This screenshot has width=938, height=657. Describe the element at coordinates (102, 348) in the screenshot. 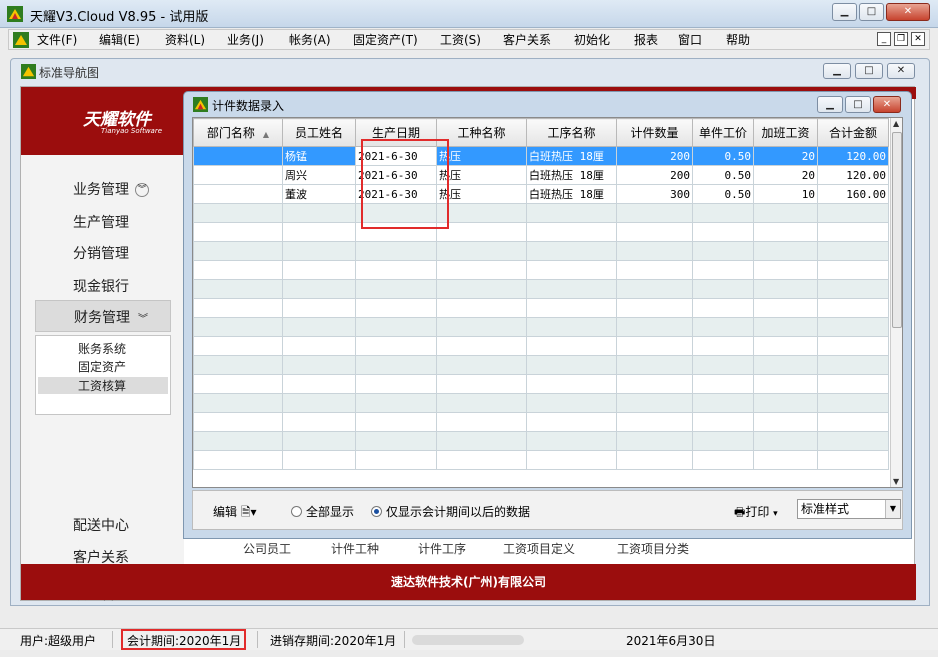

I see `sub-item-ledger: 账务系统` at that location.